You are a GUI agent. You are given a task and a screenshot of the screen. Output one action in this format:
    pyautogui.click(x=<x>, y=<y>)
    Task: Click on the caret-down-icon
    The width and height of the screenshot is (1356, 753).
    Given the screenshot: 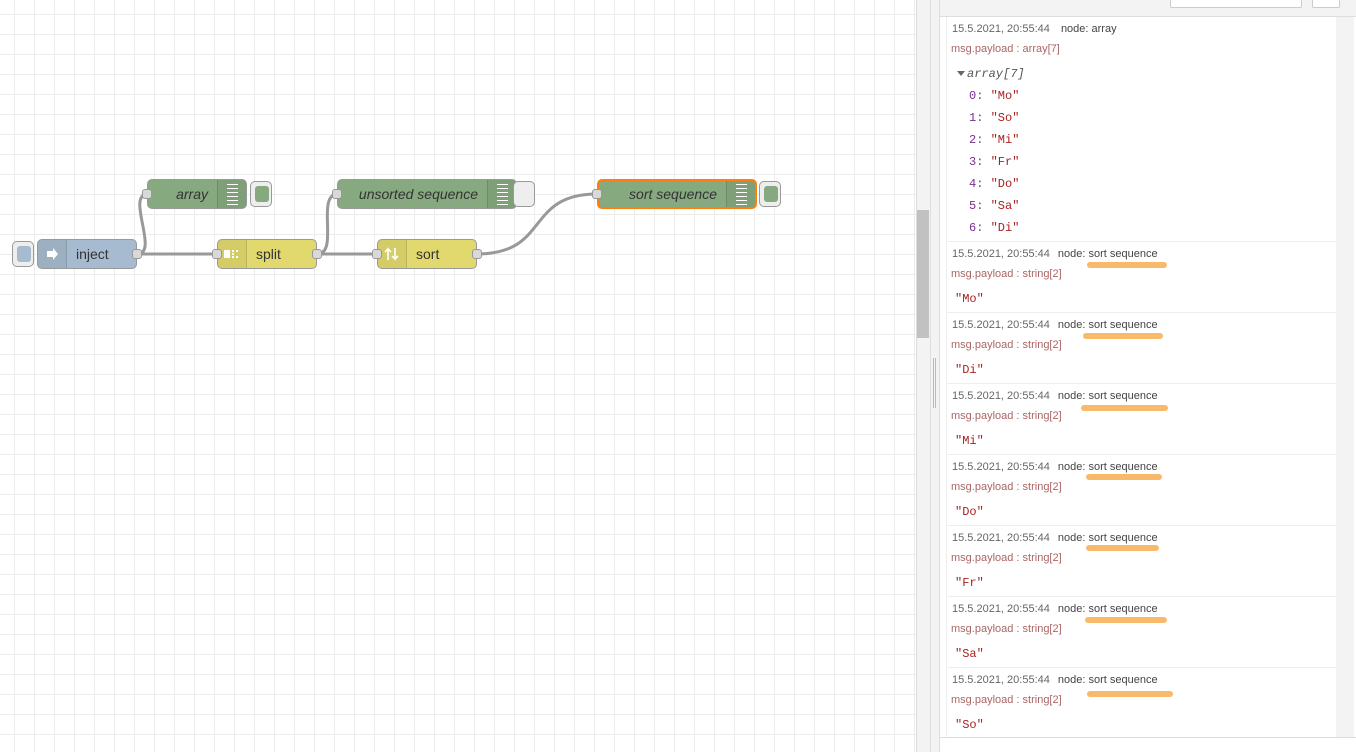 What is the action you would take?
    pyautogui.click(x=961, y=74)
    